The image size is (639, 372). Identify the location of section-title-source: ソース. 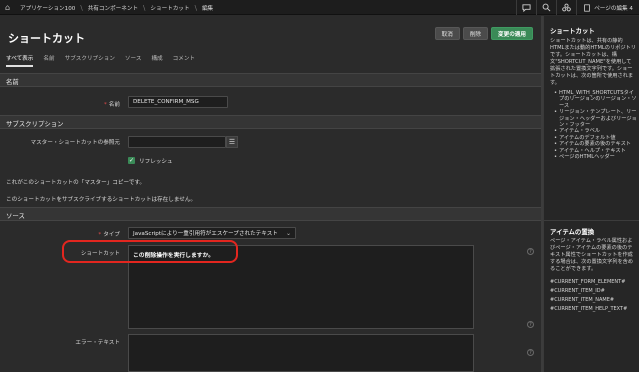
(15, 216).